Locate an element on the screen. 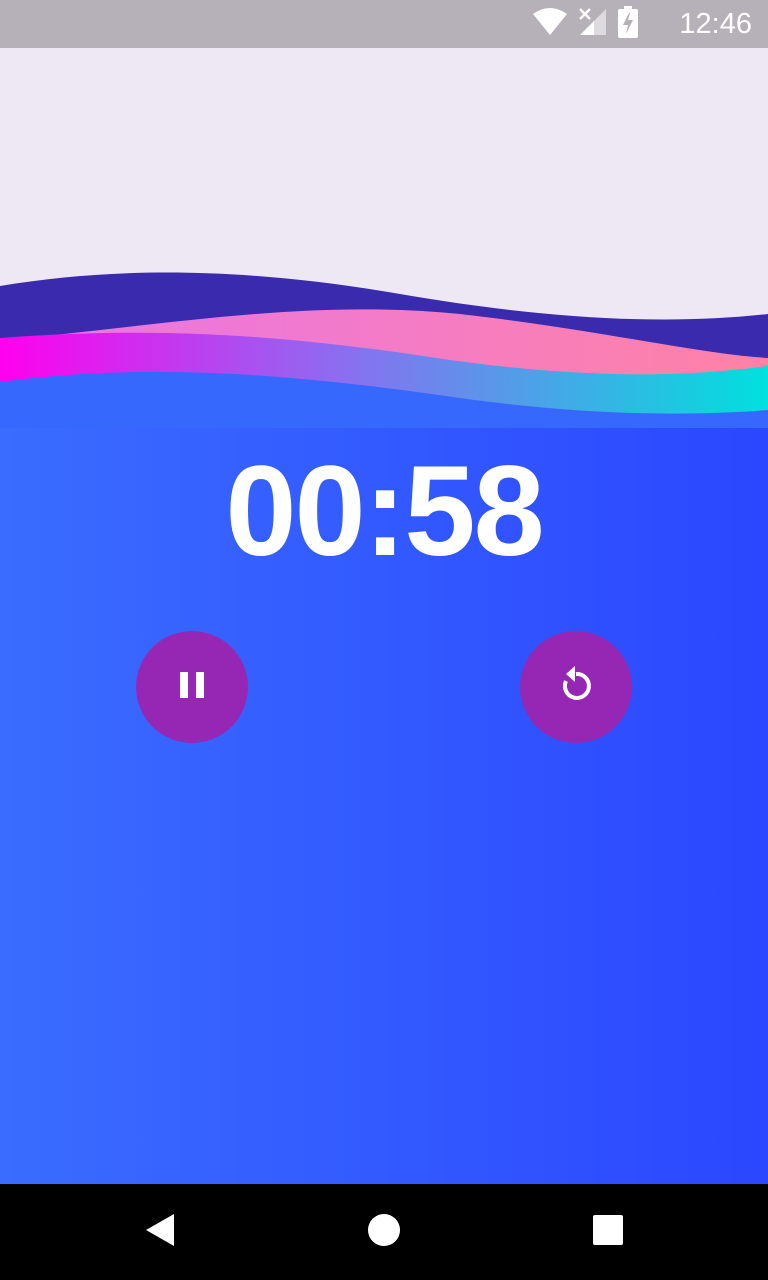  pause-button is located at coordinates (192, 687).